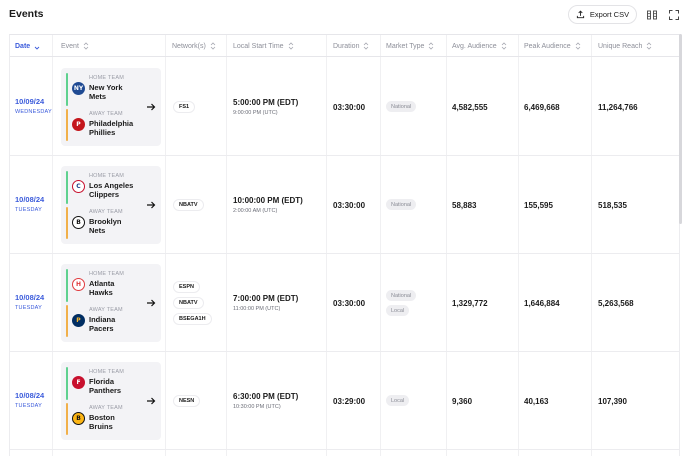 The width and height of the screenshot is (688, 456). Describe the element at coordinates (78, 382) in the screenshot. I see `panthers-logo-icon: F` at that location.